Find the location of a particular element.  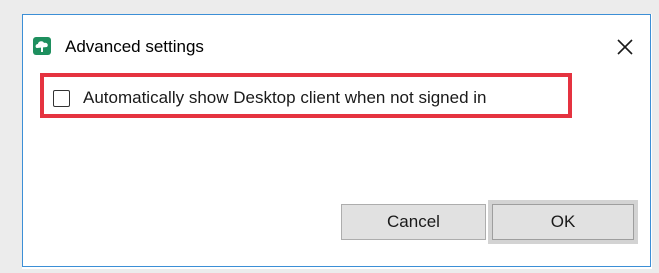

ok-button: OK is located at coordinates (563, 222).